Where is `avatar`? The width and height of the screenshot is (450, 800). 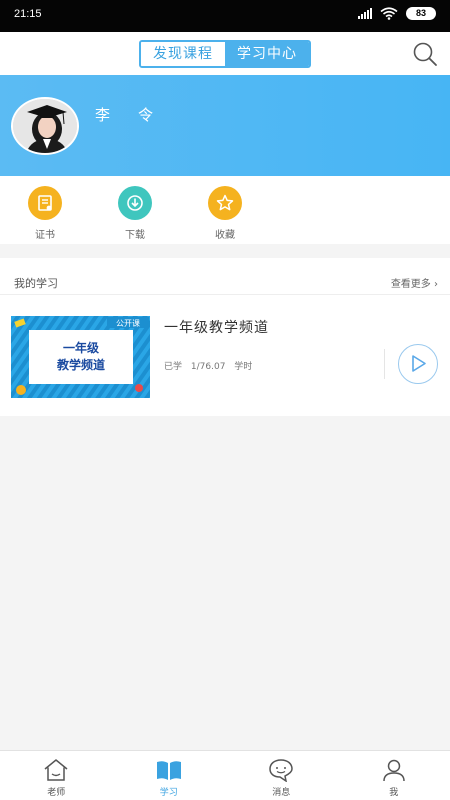
avatar is located at coordinates (45, 126).